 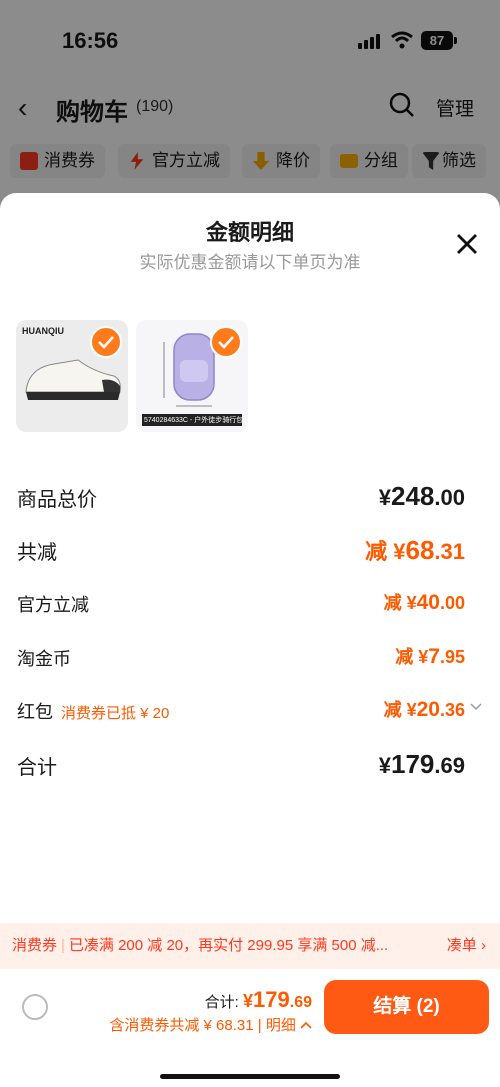 I want to click on select-all-radio, so click(x=35, y=1007).